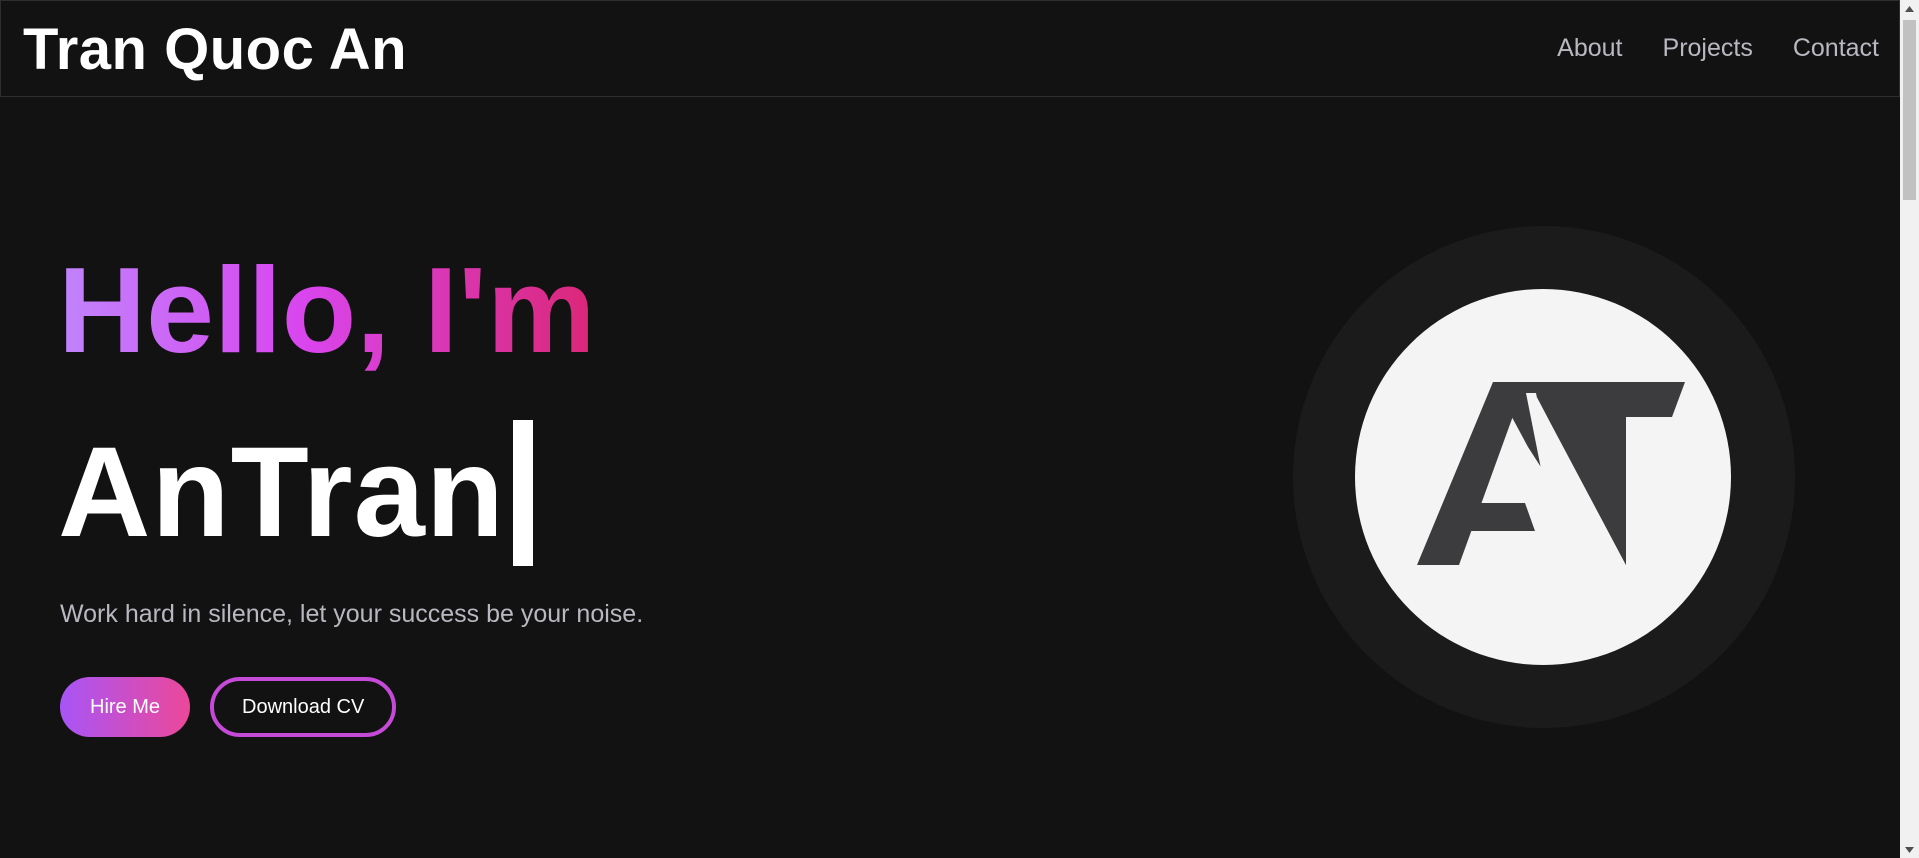 The image size is (1919, 858). What do you see at coordinates (1589, 48) in the screenshot?
I see `nav-link-about: About` at bounding box center [1589, 48].